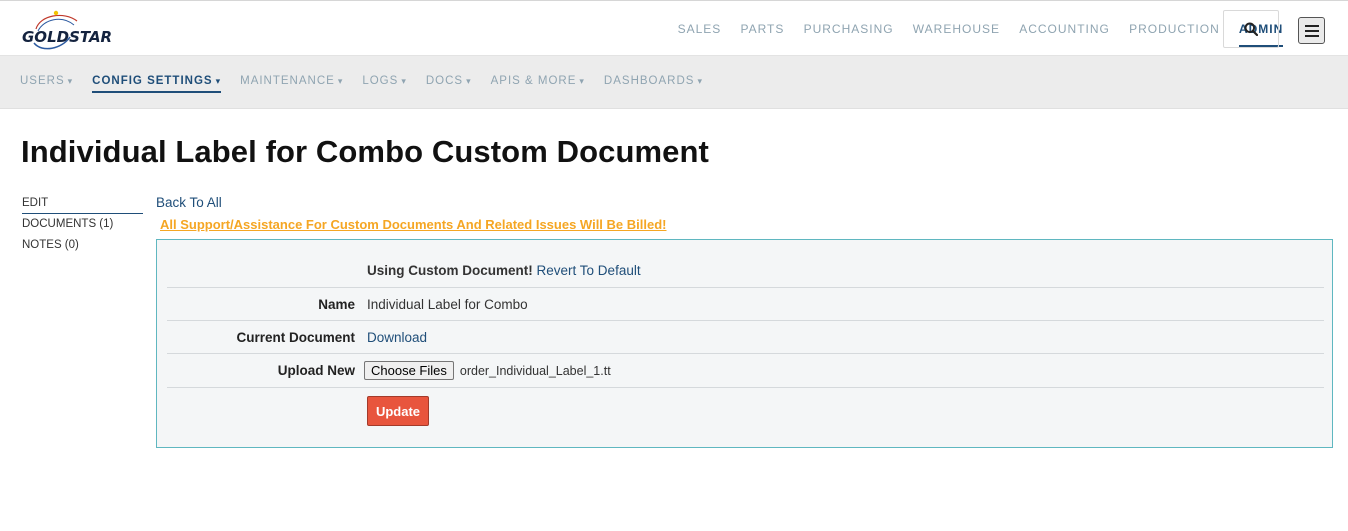 This screenshot has height=531, width=1348. Describe the element at coordinates (287, 81) in the screenshot. I see `subnav-label: MAINTENANCE` at that location.